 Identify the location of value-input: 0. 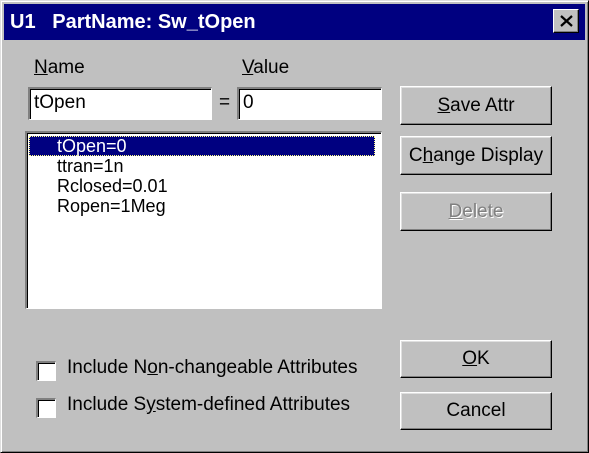
(309, 103).